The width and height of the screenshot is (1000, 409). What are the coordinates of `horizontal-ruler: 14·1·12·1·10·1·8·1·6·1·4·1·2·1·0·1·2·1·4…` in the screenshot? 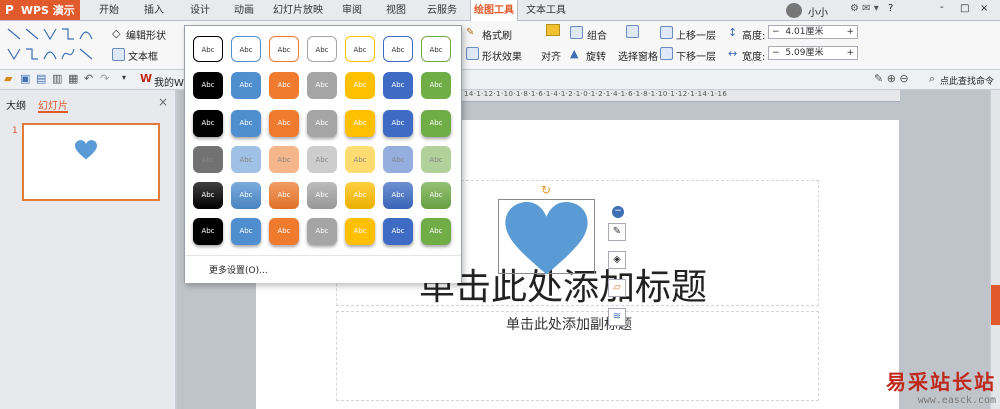 It's located at (680, 96).